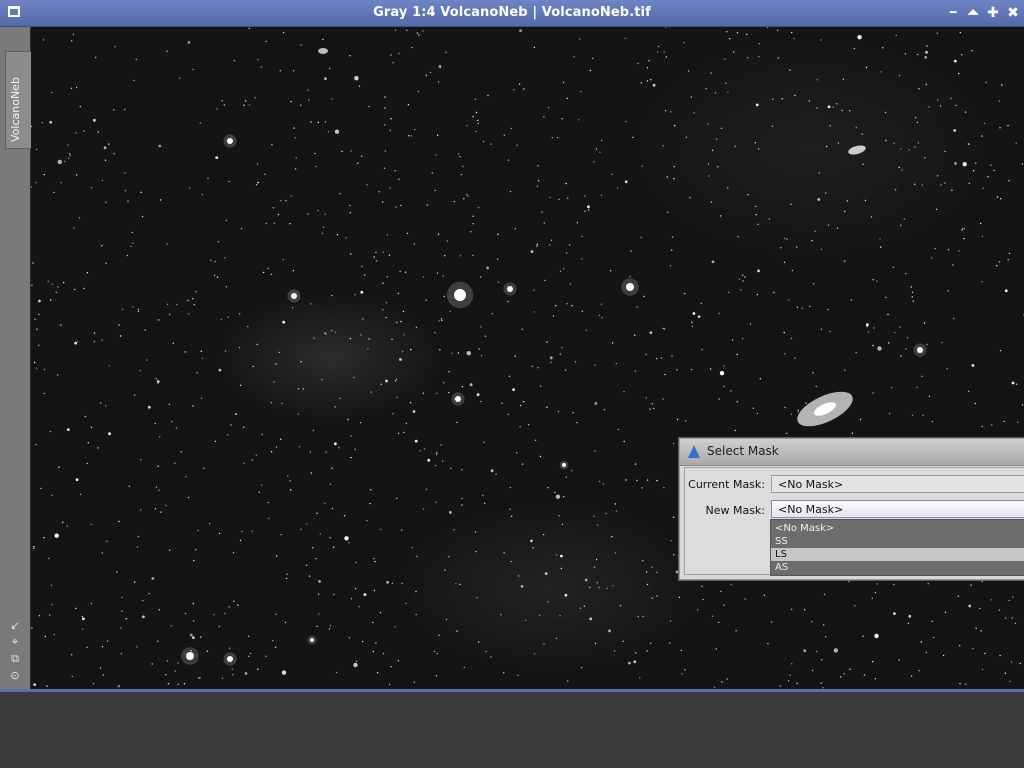 This screenshot has width=1024, height=768. What do you see at coordinates (897, 554) in the screenshot?
I see `mask-option-selected: LS` at bounding box center [897, 554].